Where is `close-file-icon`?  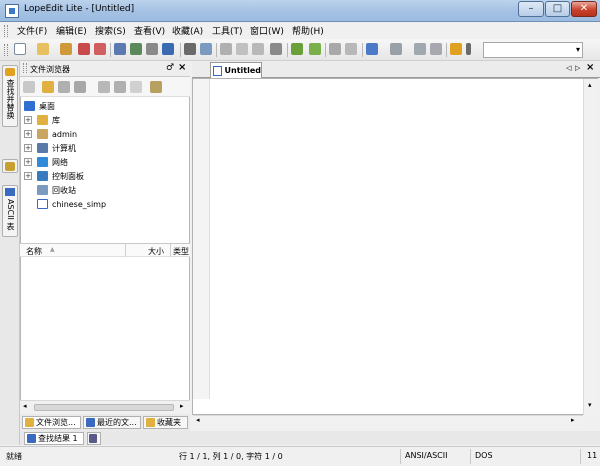
close-file-icon is located at coordinates (84, 49).